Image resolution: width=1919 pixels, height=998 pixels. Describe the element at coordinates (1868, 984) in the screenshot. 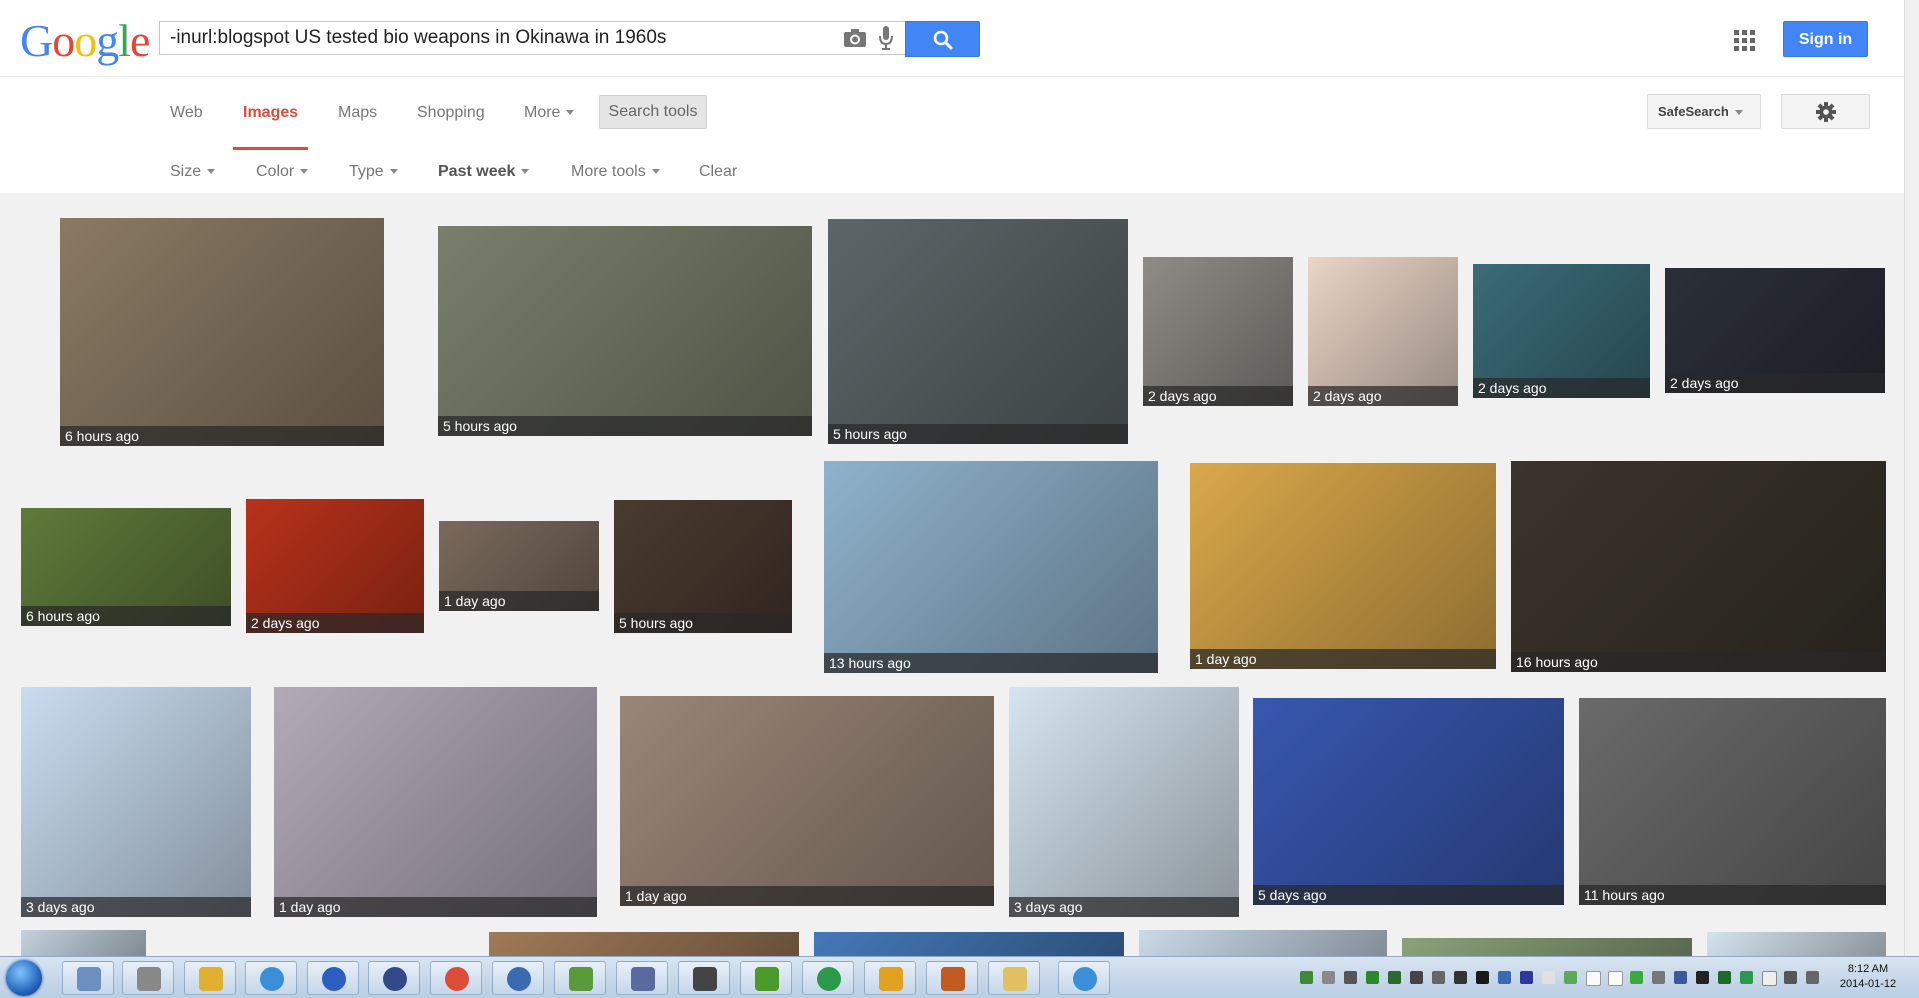

I see `clock-date: 2014-01-12` at that location.